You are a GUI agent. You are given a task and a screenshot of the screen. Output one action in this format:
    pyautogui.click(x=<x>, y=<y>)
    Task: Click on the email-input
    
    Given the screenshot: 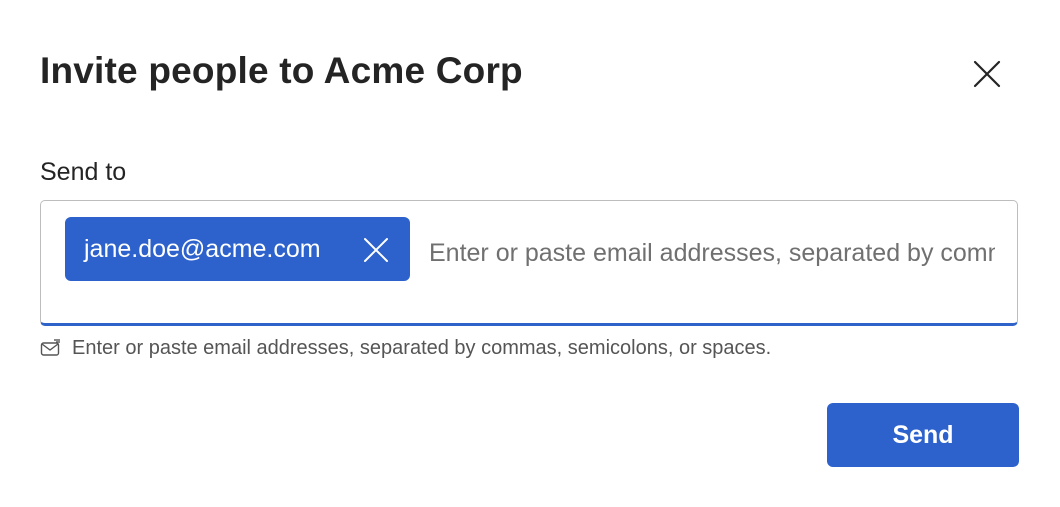 What is the action you would take?
    pyautogui.click(x=712, y=253)
    